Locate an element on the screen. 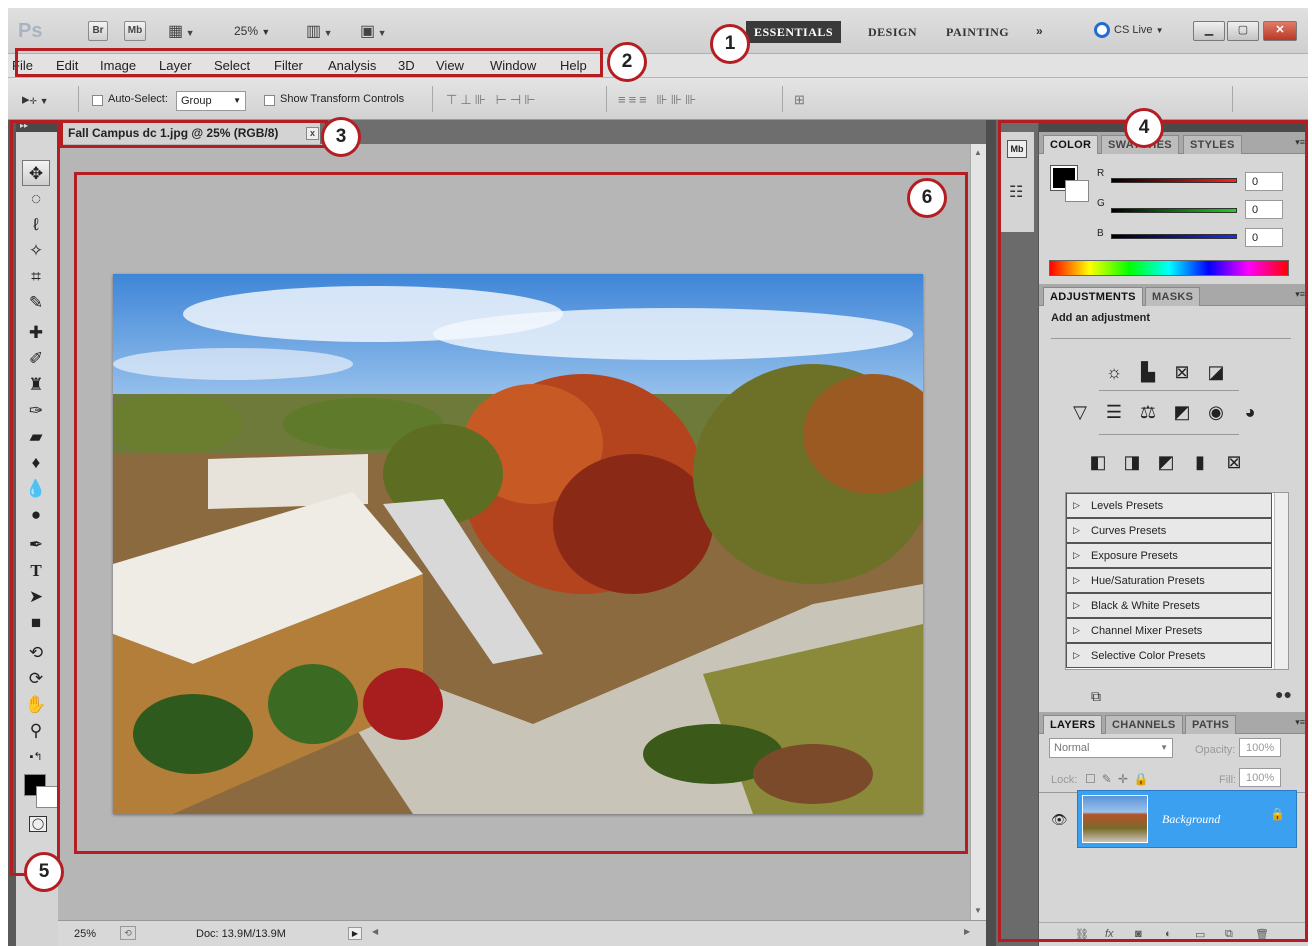 The image size is (1312, 946). annotation-marker-2: 2 is located at coordinates (627, 62).